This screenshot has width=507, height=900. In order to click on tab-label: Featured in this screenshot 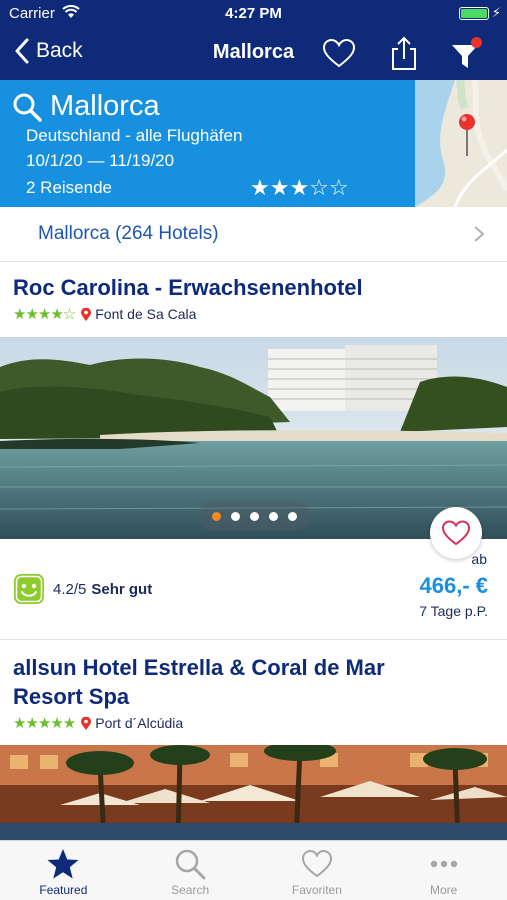, I will do `click(63, 890)`.